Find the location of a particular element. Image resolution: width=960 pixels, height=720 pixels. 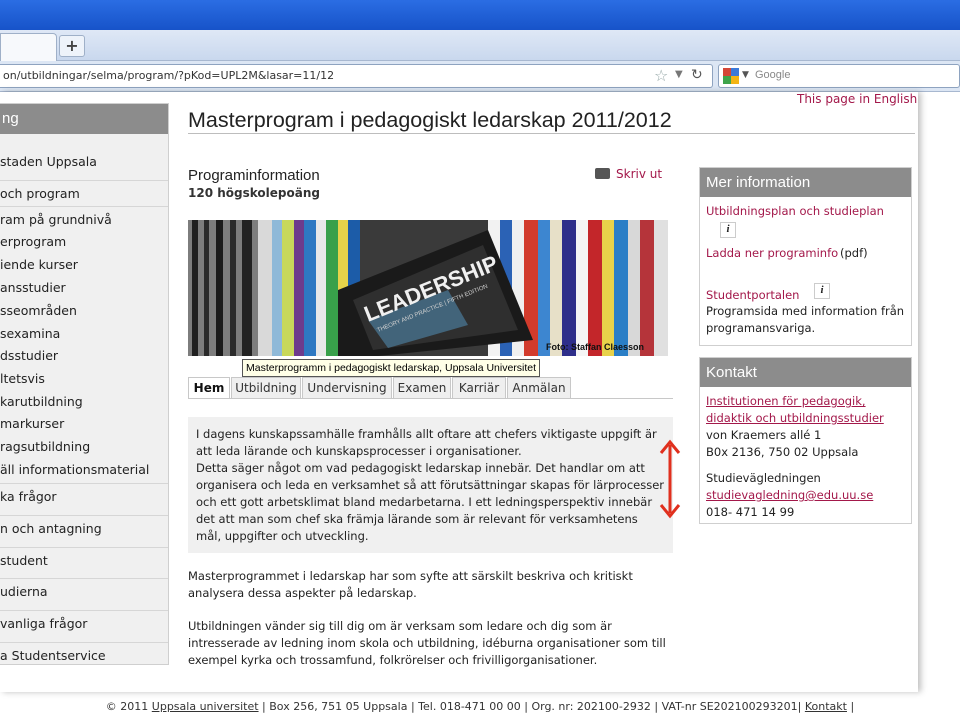

search-box: ▼ Google is located at coordinates (839, 76).